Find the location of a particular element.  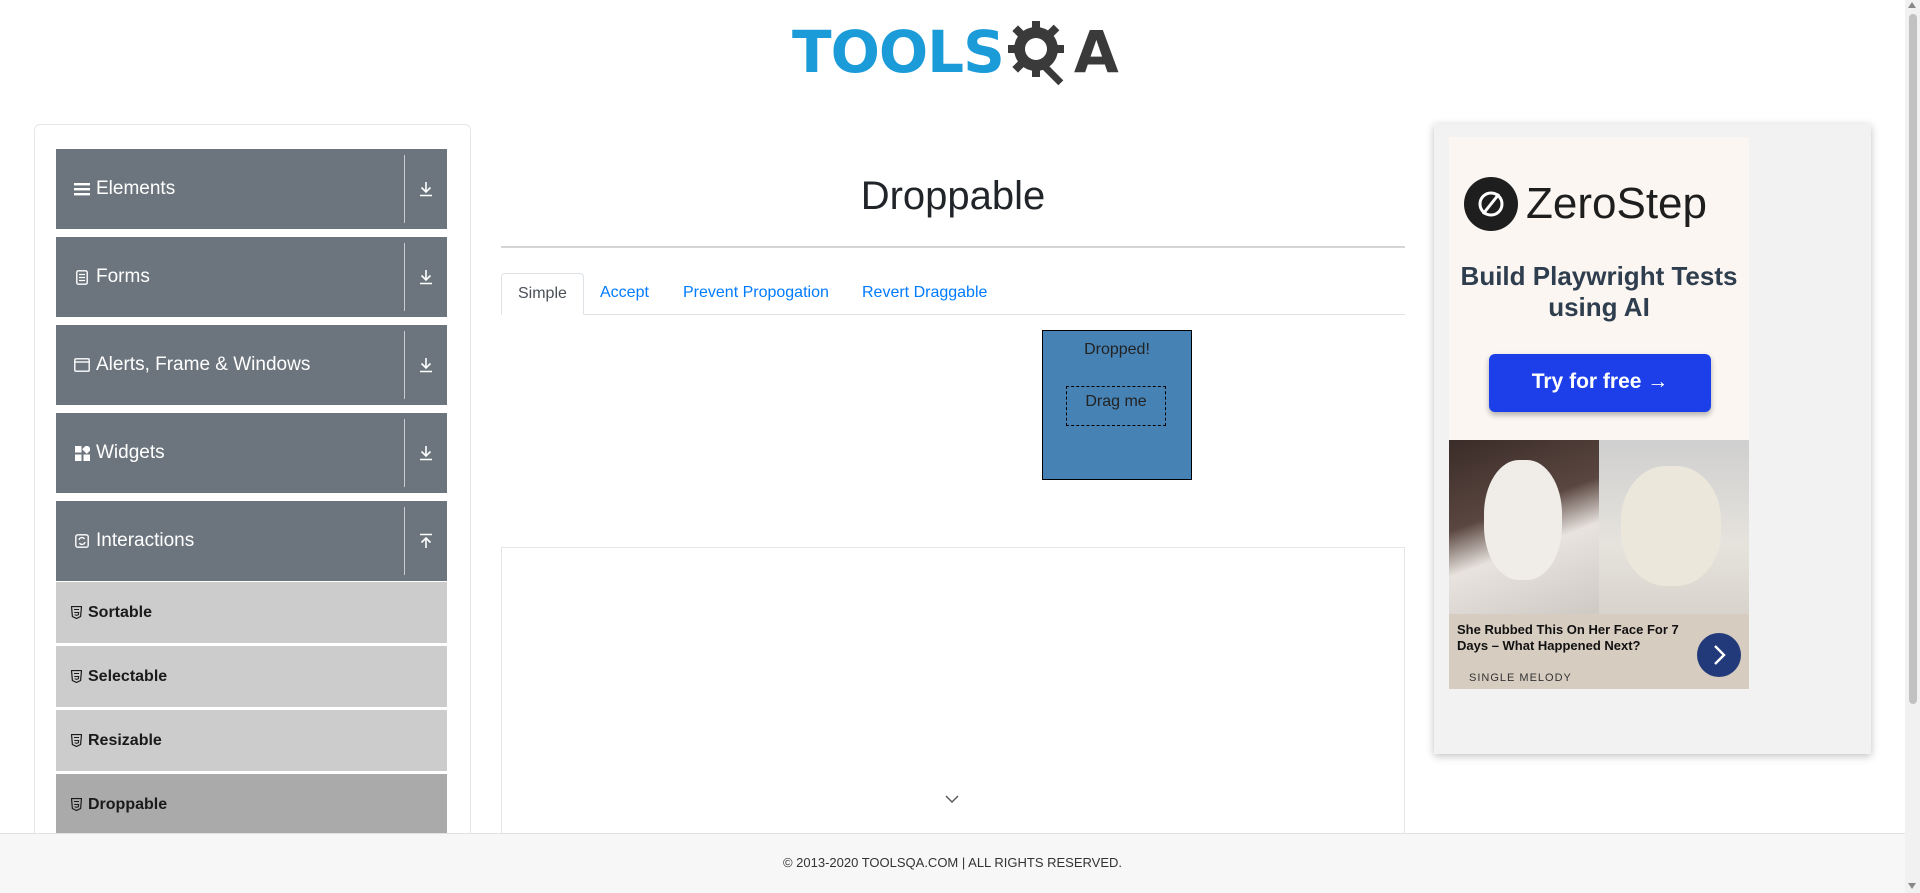

sidebar-item-droppable: Droppable is located at coordinates (251, 804).